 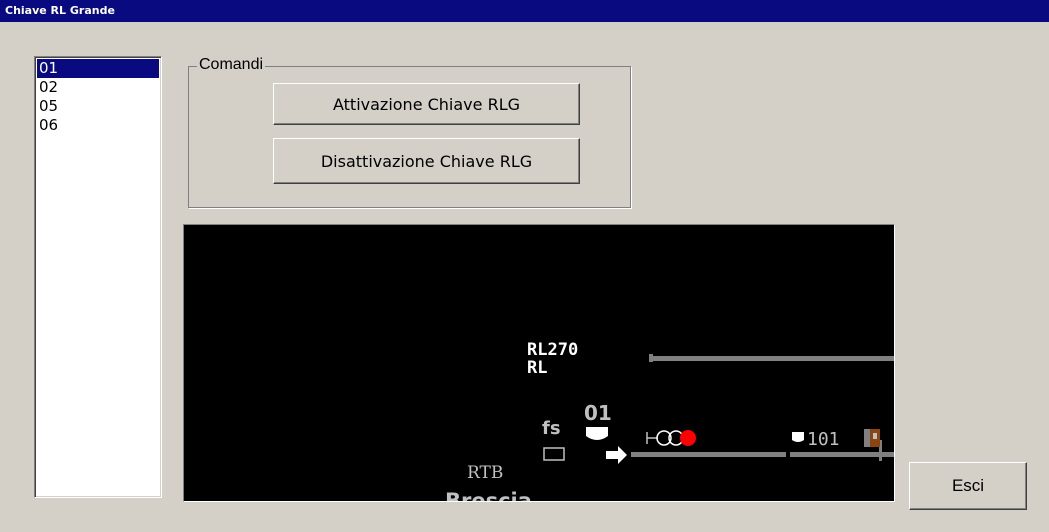 What do you see at coordinates (485, 473) in the screenshot?
I see `rtb-label: RTB` at bounding box center [485, 473].